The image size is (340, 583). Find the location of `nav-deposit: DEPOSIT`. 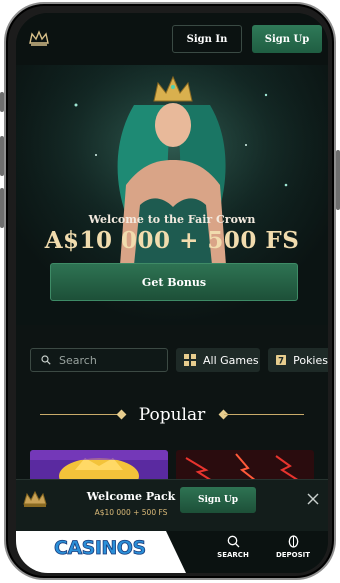

nav-deposit: DEPOSIT is located at coordinates (293, 547).